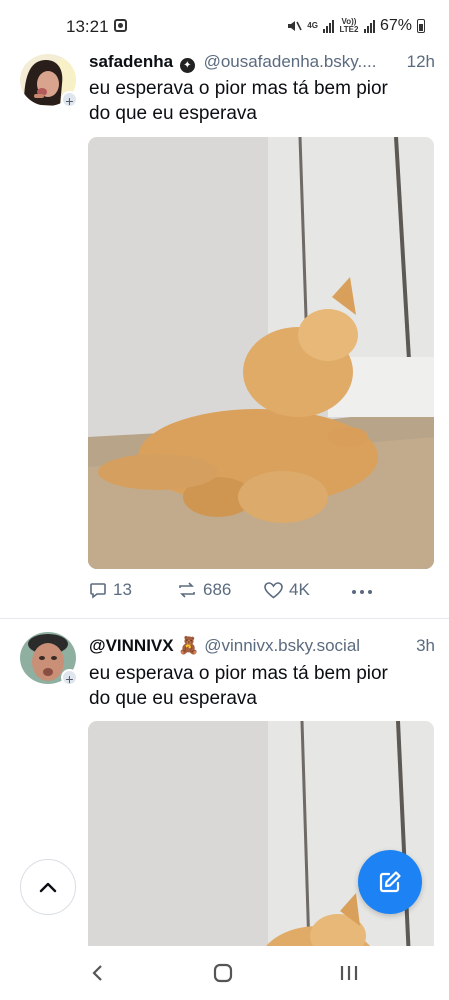 The width and height of the screenshot is (449, 1000). What do you see at coordinates (282, 645) in the screenshot?
I see `handle: @vinnivx.bsky.social` at bounding box center [282, 645].